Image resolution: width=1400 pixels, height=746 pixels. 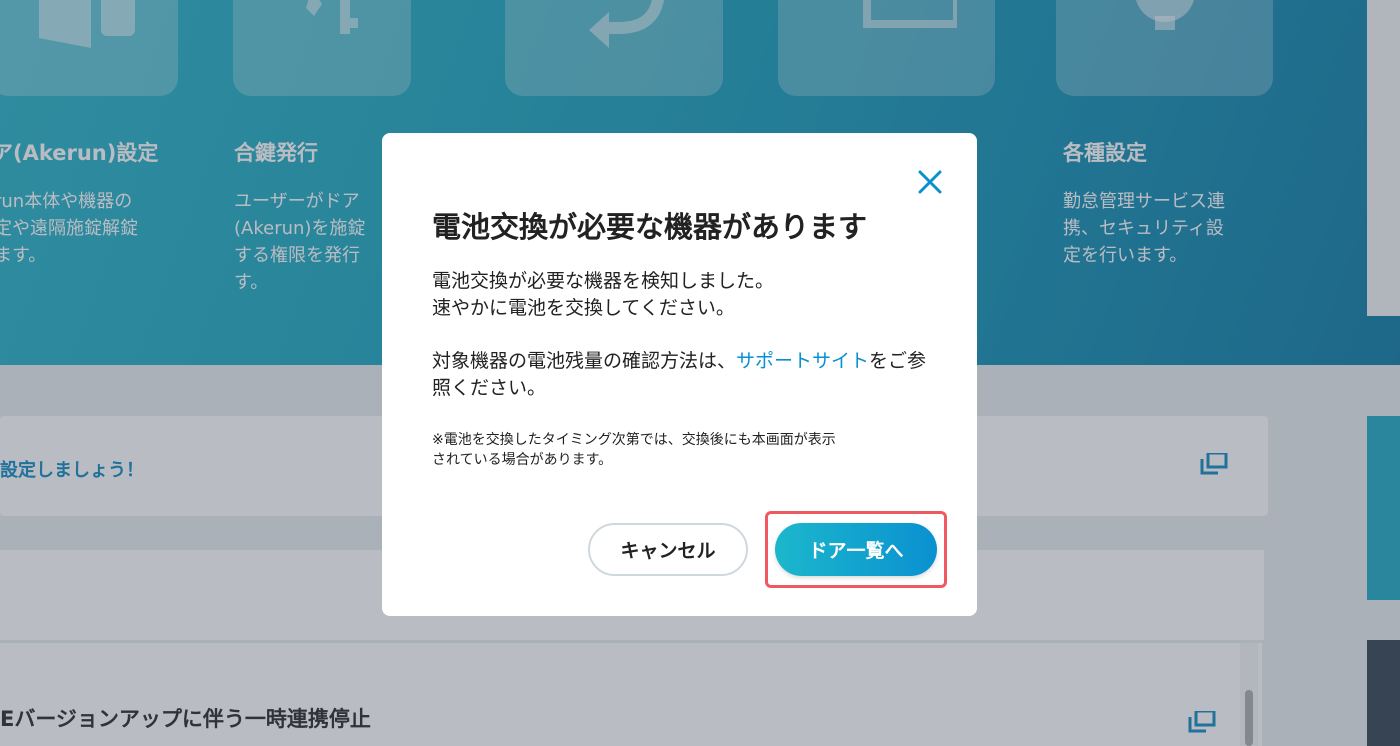 What do you see at coordinates (603, 294) in the screenshot?
I see `dialog-message: 電池交換が必要な機器を検知しました。 速やかに電池を交換してください。` at bounding box center [603, 294].